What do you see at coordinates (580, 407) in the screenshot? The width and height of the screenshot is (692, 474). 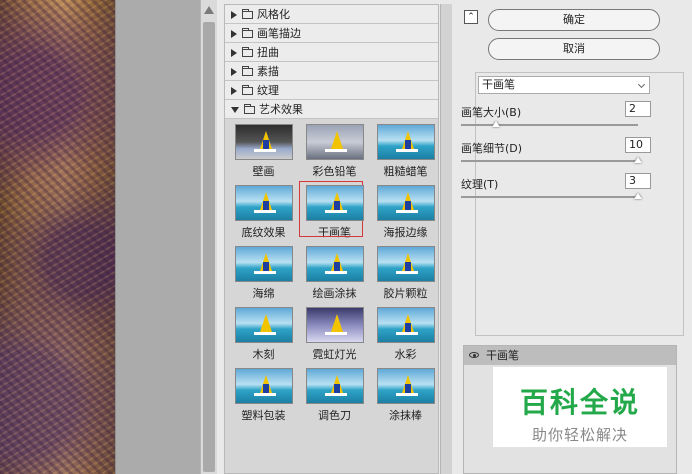 I see `watermark: 百科全说 助你轻松解决` at bounding box center [580, 407].